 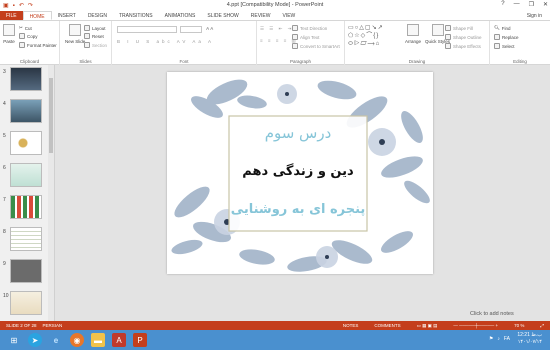 I want to click on notes-placeholder: Click to add notes, so click(x=492, y=314).